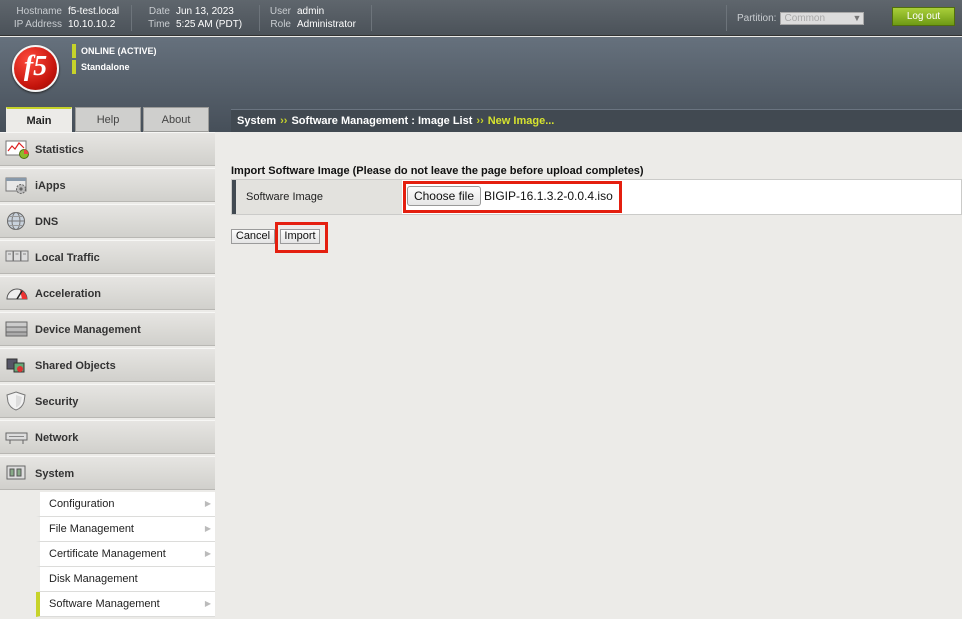 Image resolution: width=962 pixels, height=619 pixels. What do you see at coordinates (107, 554) in the screenshot?
I see `submenu-label: Certificate Management` at bounding box center [107, 554].